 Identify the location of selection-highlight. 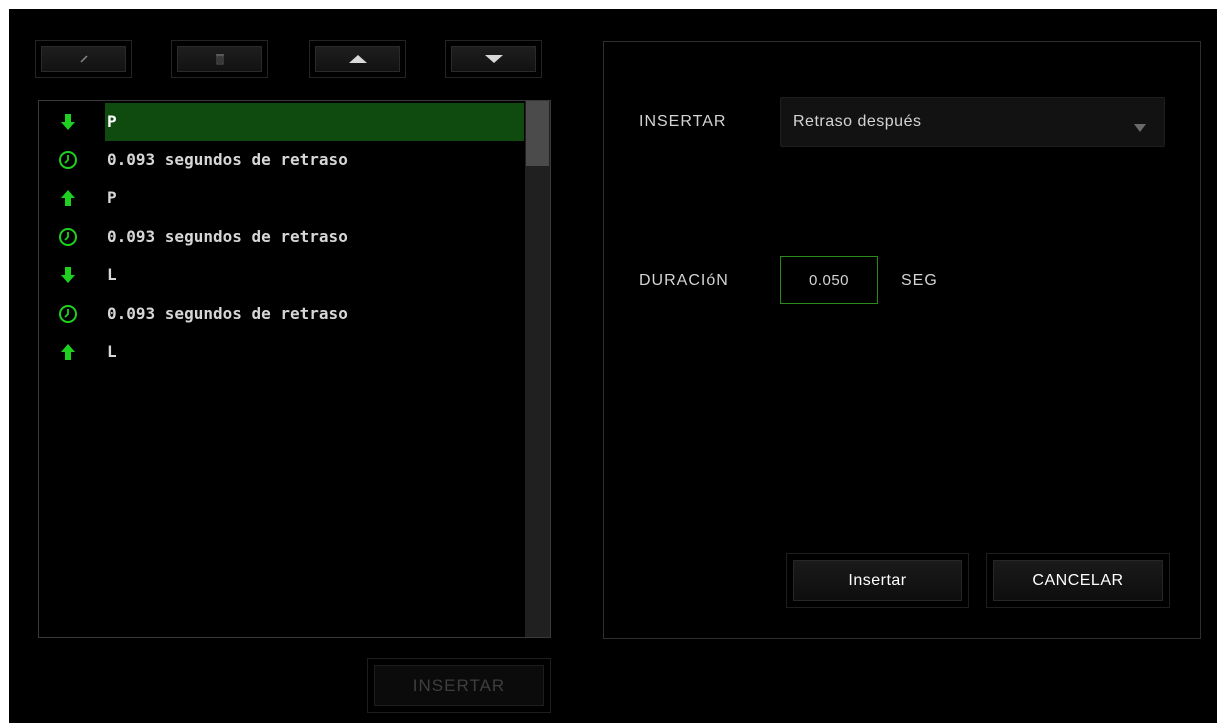
(314, 122).